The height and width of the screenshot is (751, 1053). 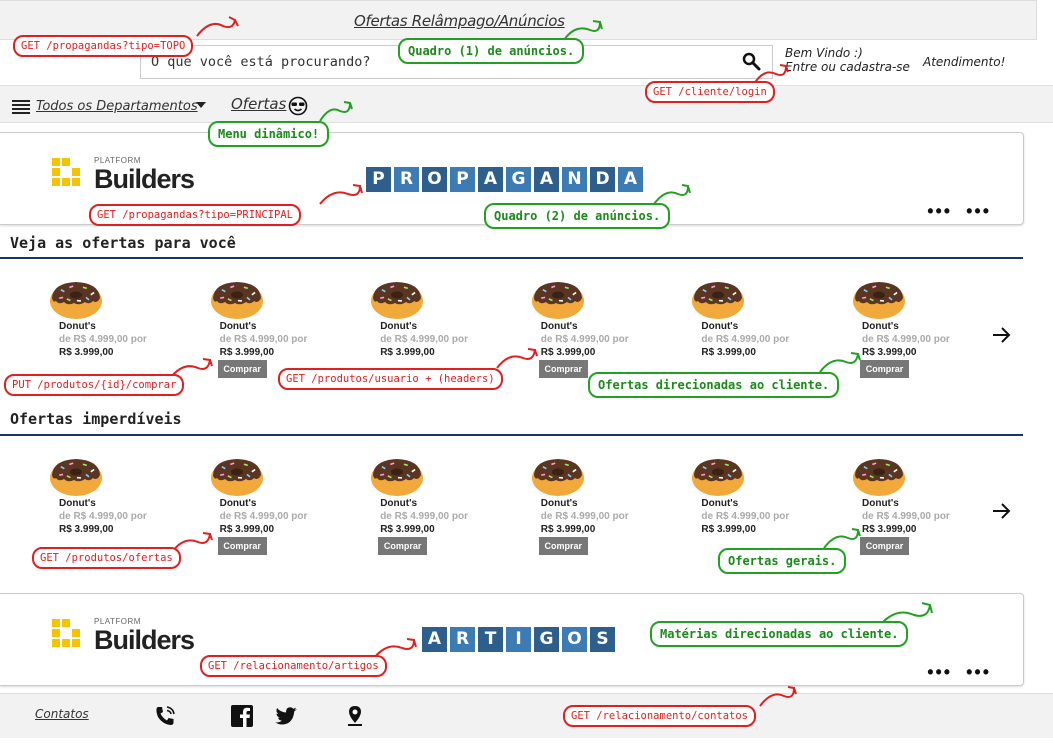 What do you see at coordinates (459, 21) in the screenshot?
I see `top-banner-title: Ofertas Relâmpago/Anúncios` at bounding box center [459, 21].